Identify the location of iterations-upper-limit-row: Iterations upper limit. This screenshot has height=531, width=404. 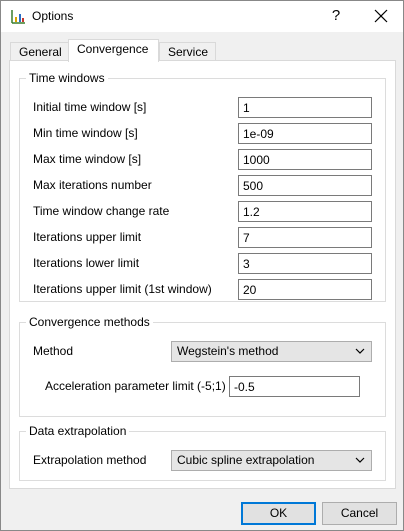
(202, 237).